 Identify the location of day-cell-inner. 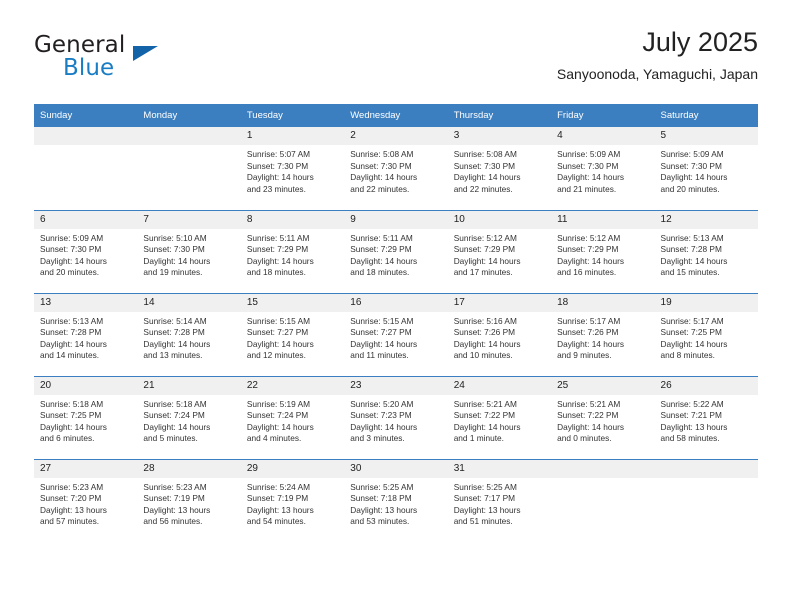
(603, 501).